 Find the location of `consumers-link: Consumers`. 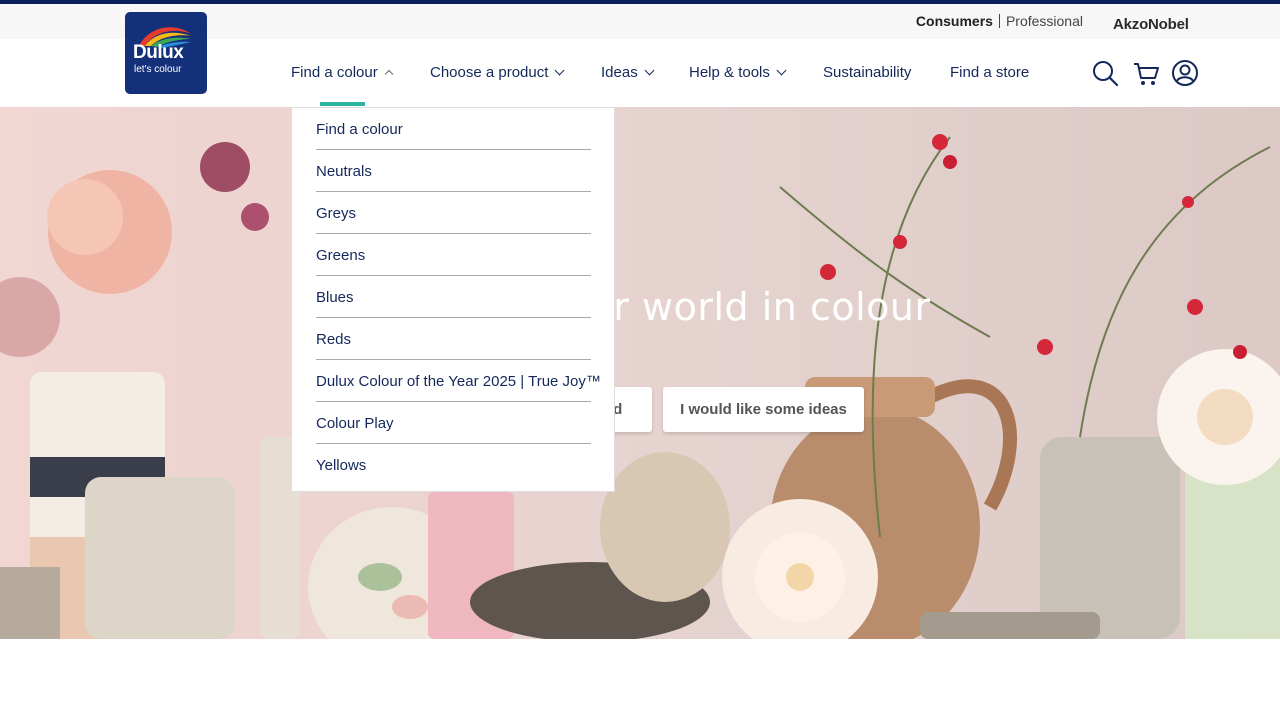

consumers-link: Consumers is located at coordinates (954, 21).